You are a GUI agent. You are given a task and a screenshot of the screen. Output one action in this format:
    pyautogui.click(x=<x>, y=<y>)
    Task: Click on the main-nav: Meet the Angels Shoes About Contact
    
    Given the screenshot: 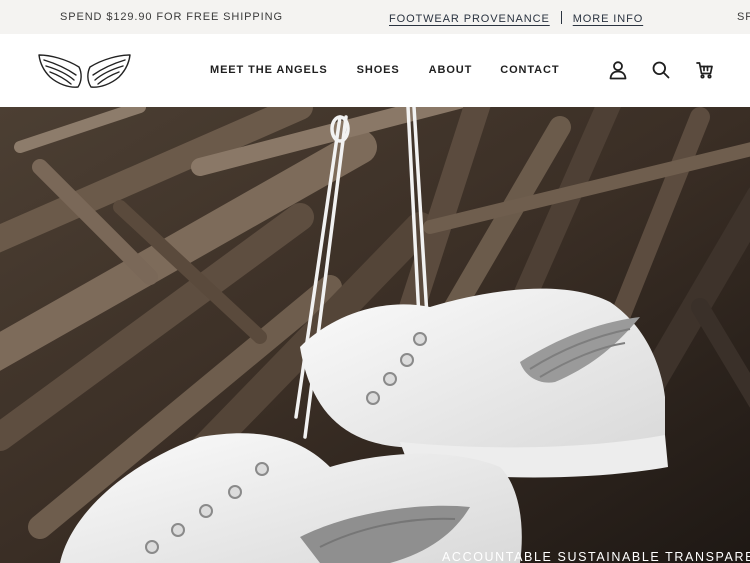 What is the action you would take?
    pyautogui.click(x=385, y=70)
    